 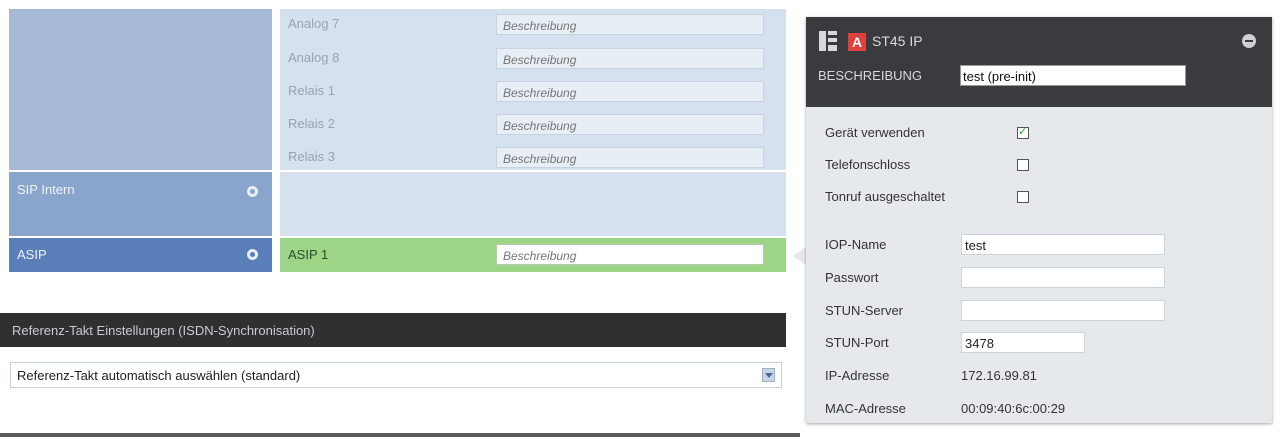 I want to click on field-label: IP-Adresse, so click(x=857, y=375).